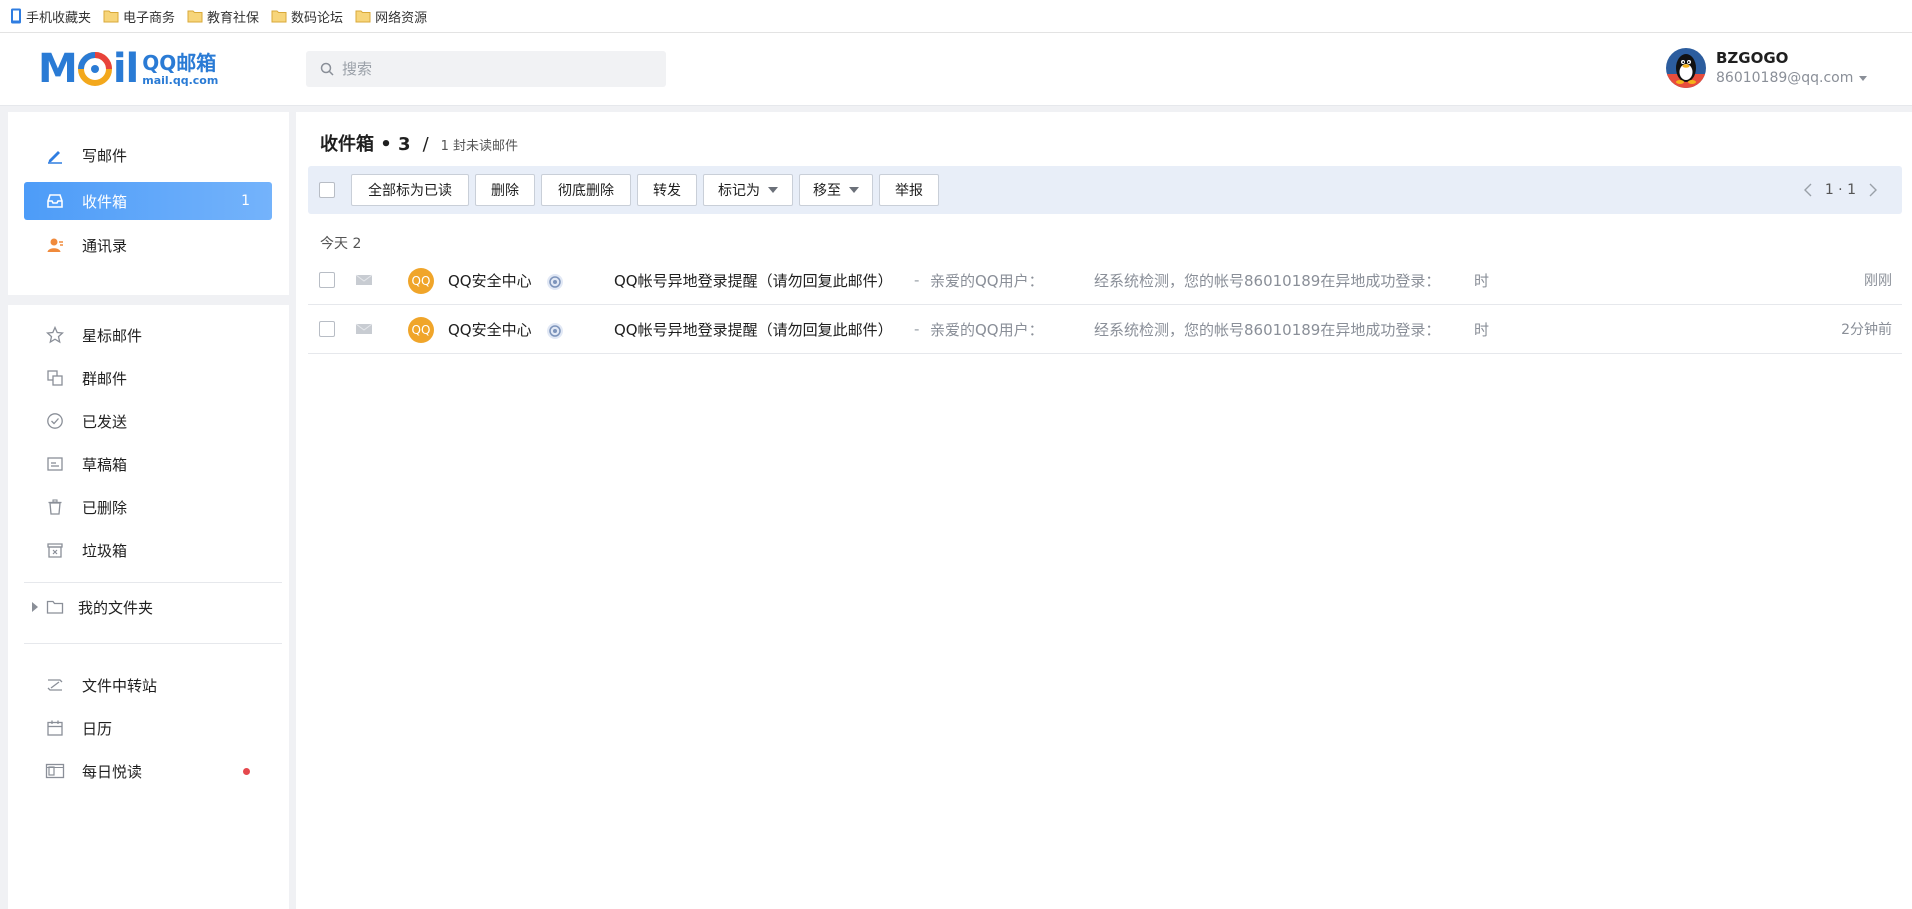 The image size is (1912, 909). I want to click on mark-as-label: 标记为, so click(739, 191).